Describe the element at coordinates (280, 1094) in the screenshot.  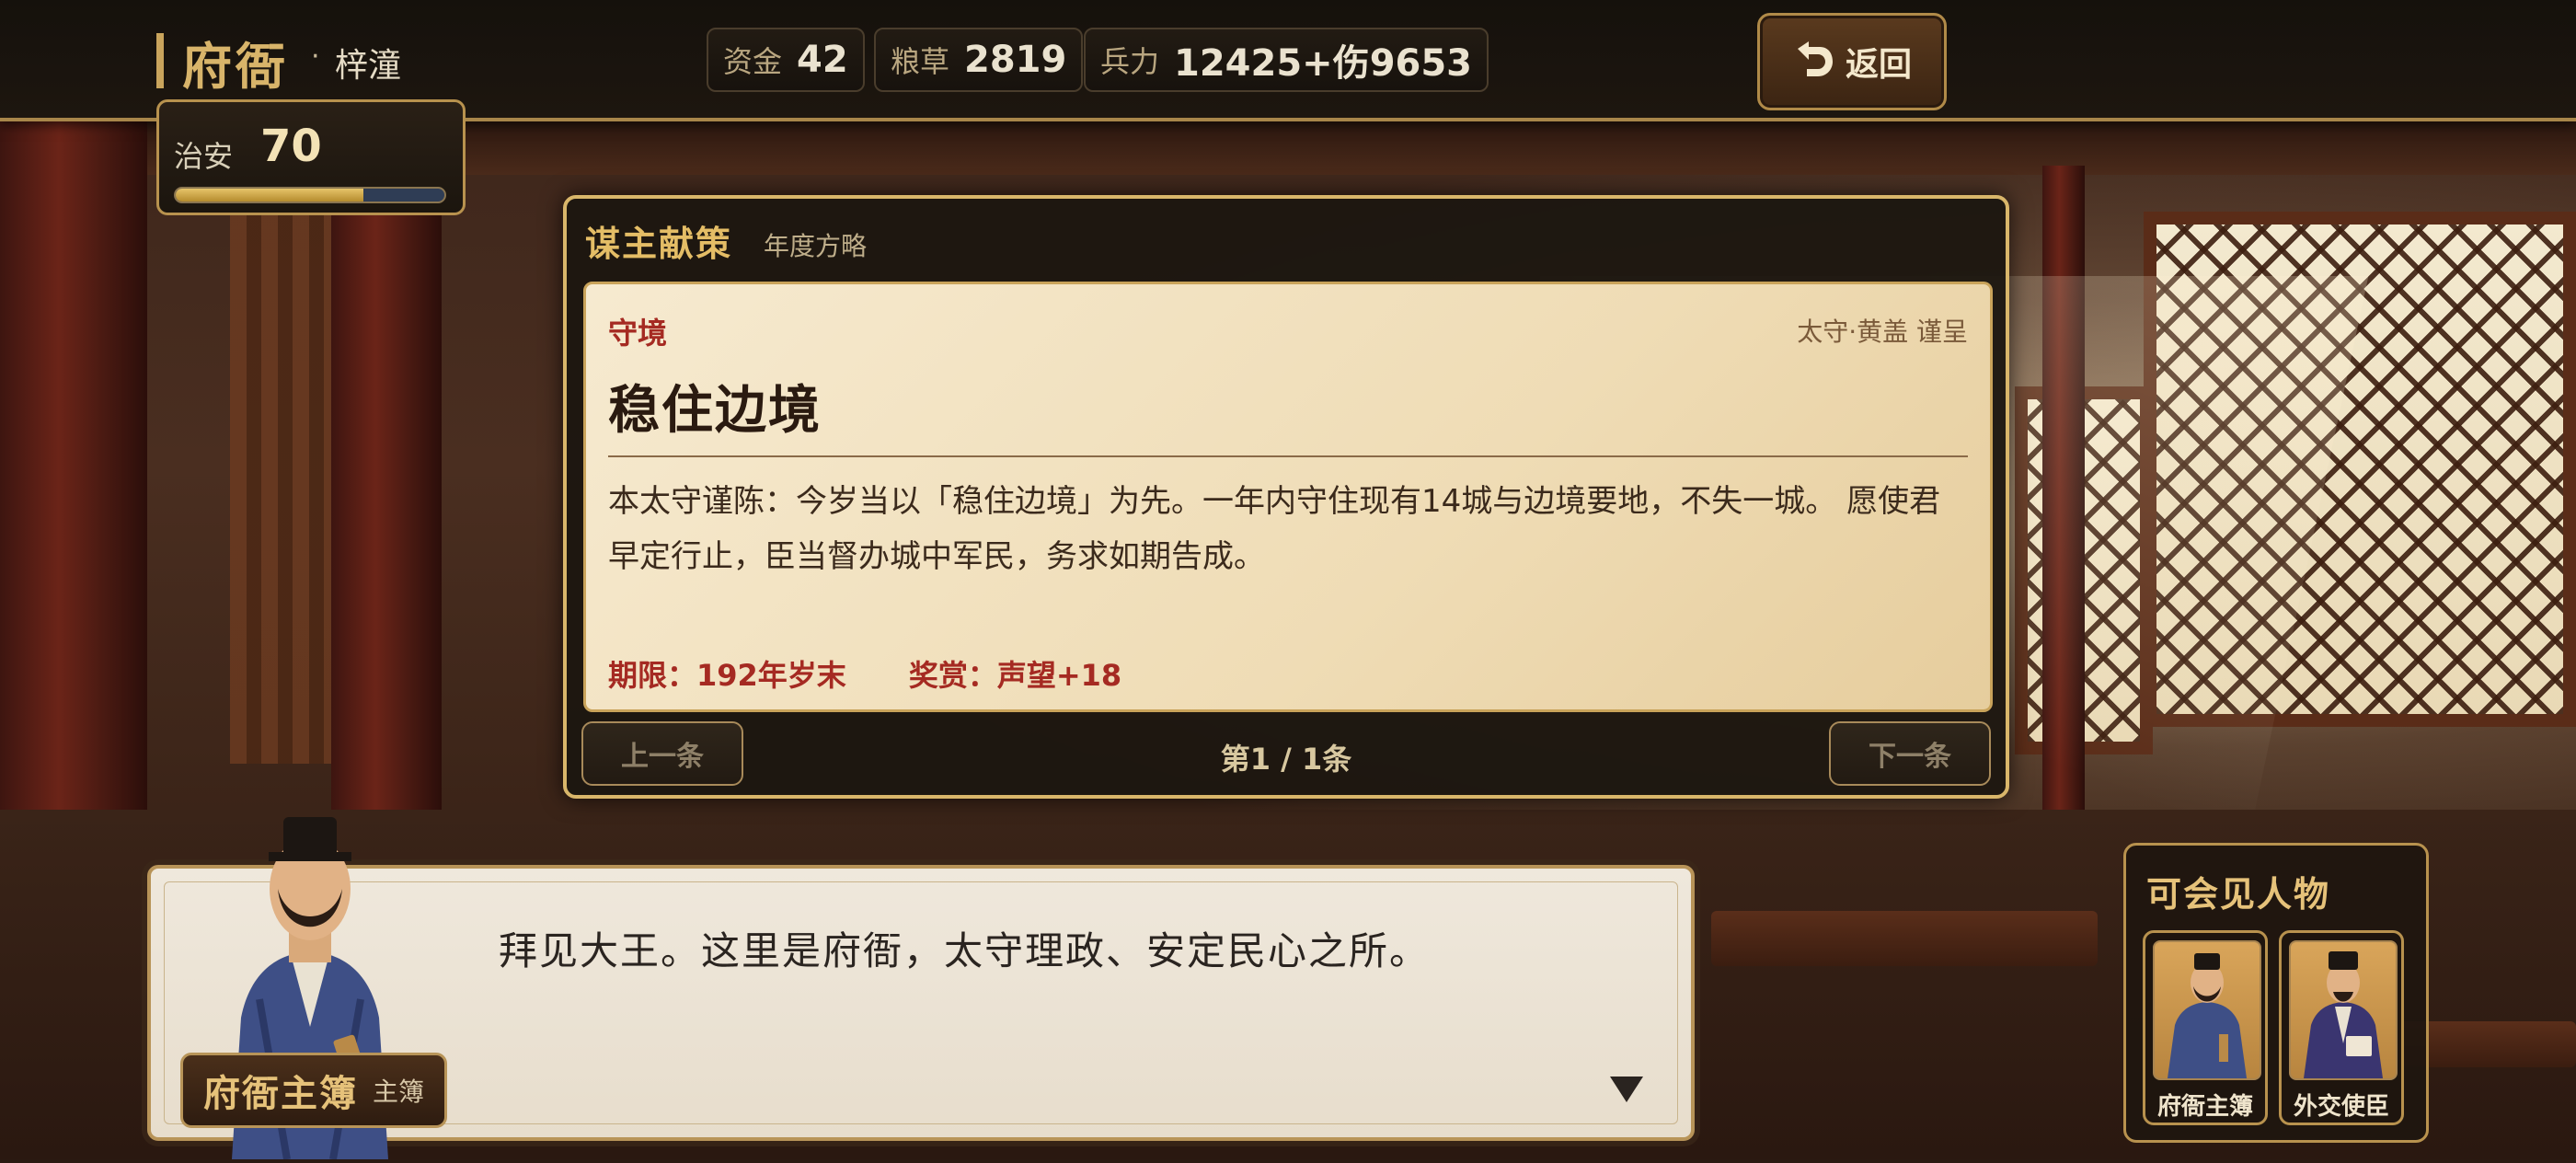
I see `speaker-name: 府衙主簿` at that location.